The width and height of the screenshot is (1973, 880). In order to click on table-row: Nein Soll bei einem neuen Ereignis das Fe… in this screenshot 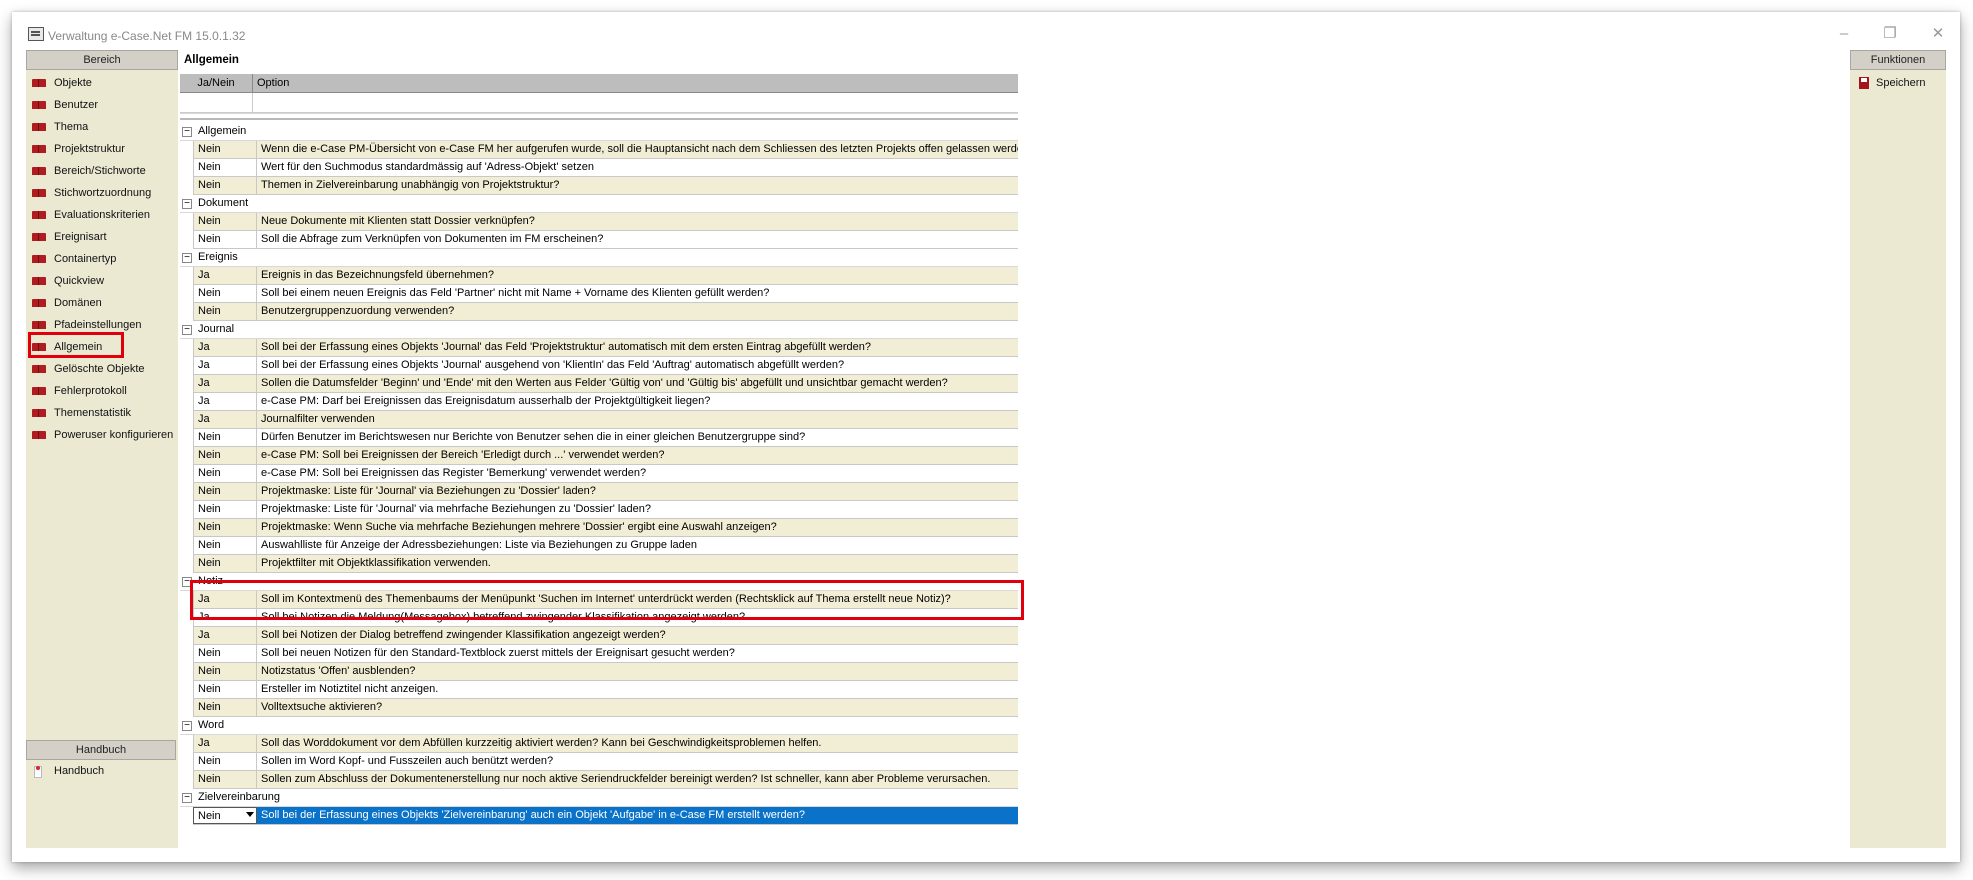, I will do `click(605, 294)`.